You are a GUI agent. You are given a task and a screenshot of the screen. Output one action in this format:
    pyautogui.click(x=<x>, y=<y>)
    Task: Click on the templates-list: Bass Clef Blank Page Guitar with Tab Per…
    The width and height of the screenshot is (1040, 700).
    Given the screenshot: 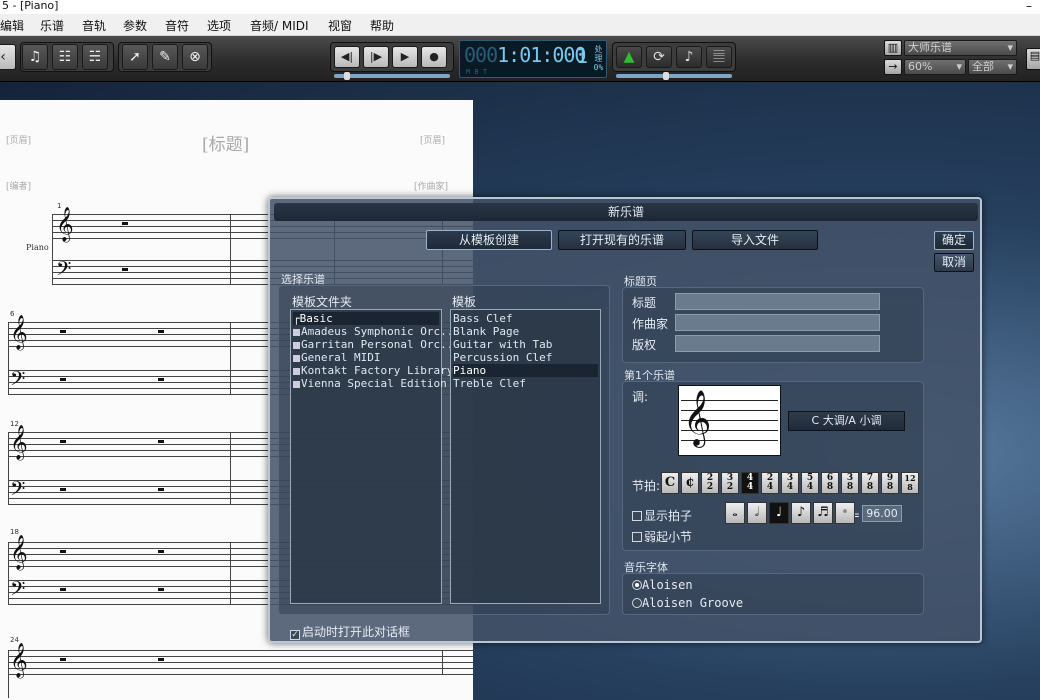 What is the action you would take?
    pyautogui.click(x=525, y=456)
    